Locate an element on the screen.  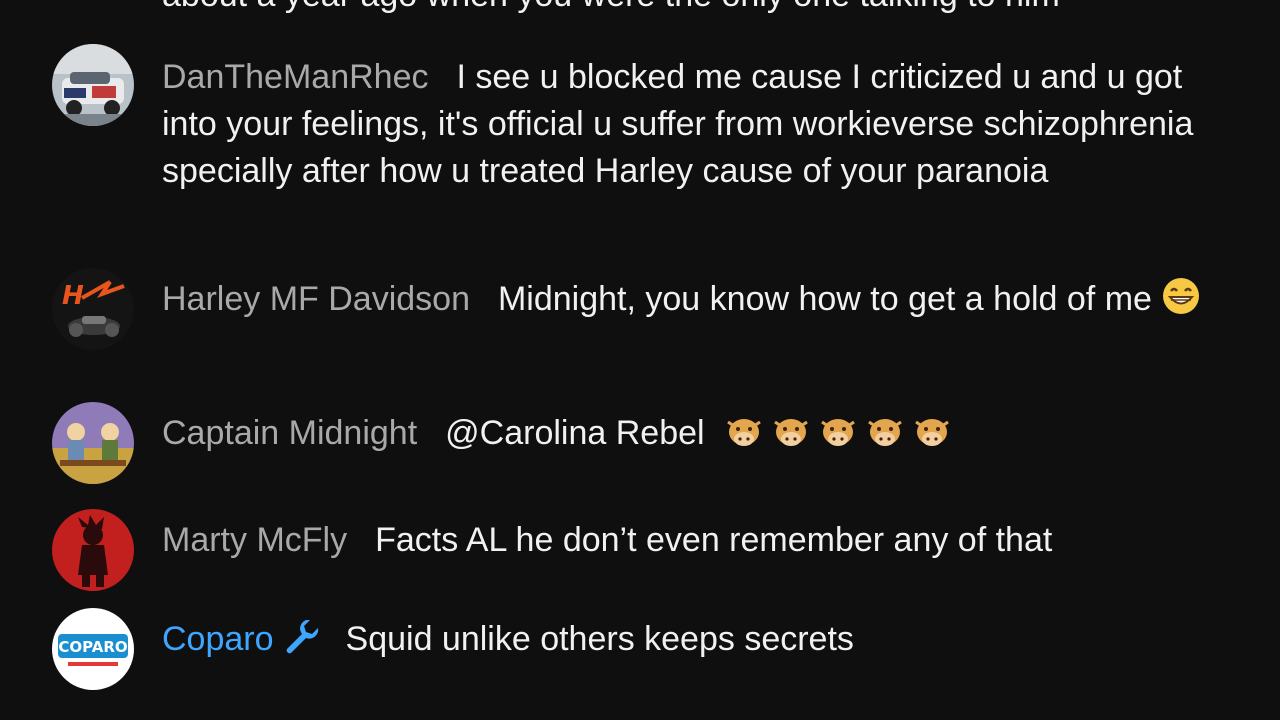
message-text: Squid unlike others keeps secrets is located at coordinates (599, 639).